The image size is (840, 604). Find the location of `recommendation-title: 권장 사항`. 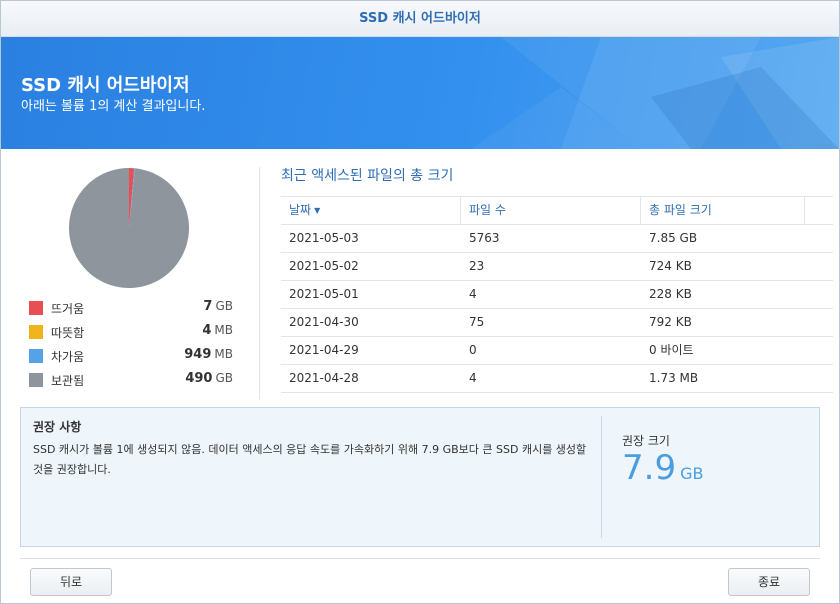

recommendation-title: 권장 사항 is located at coordinates (57, 427).